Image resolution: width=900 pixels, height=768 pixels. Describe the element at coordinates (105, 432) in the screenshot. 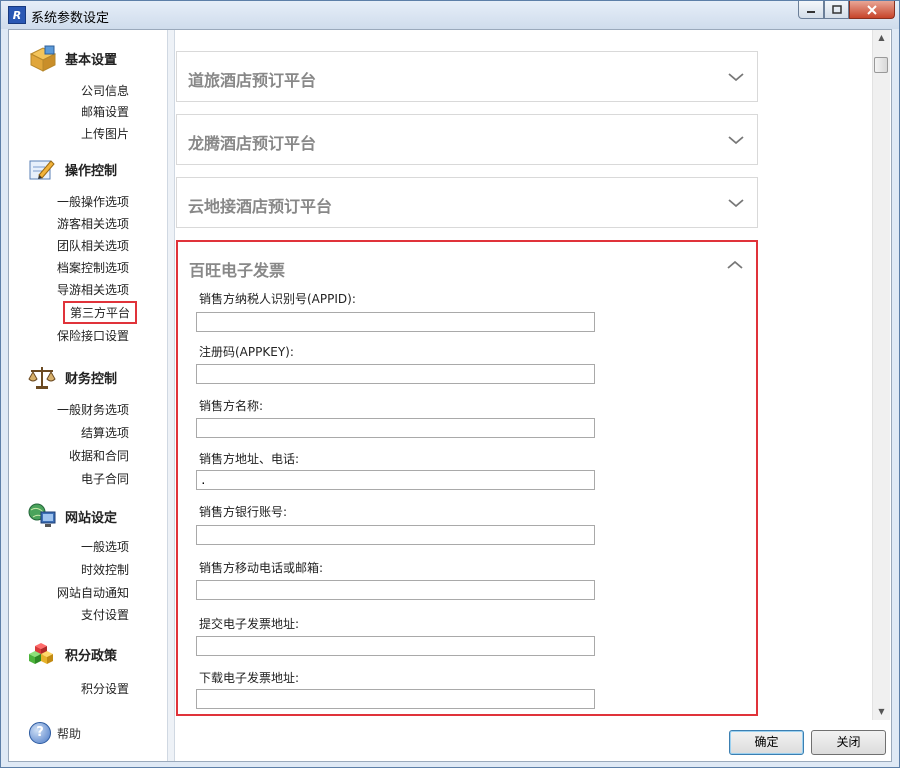

I see `sidebar-item-settlement-options: 结算选项` at that location.